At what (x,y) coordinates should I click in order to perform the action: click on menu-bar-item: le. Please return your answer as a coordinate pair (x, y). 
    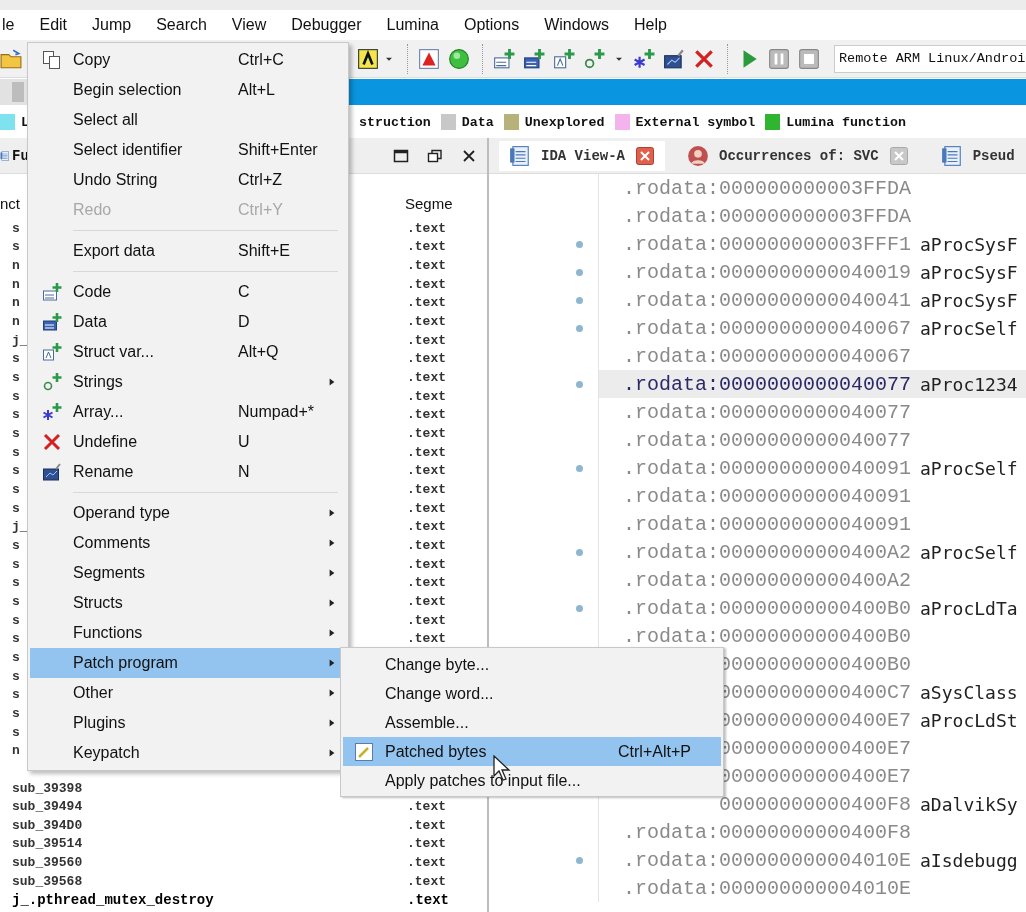
    Looking at the image, I should click on (8, 25).